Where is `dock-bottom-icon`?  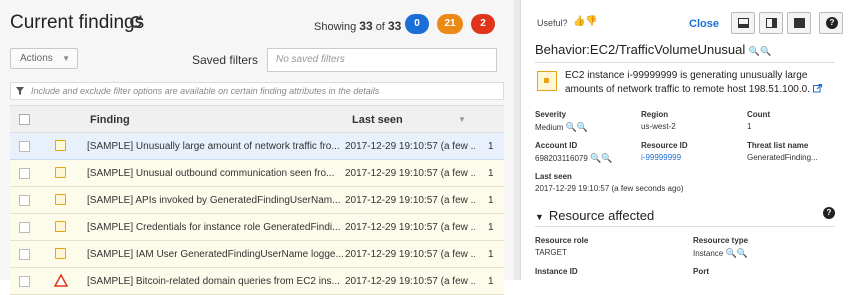
dock-bottom-icon is located at coordinates (743, 23).